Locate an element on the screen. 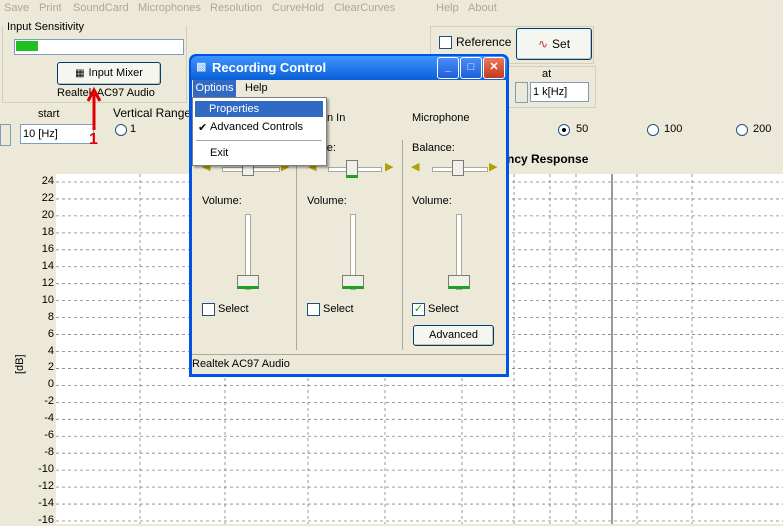 This screenshot has width=783, height=526. check-icon: ✔ is located at coordinates (203, 128).